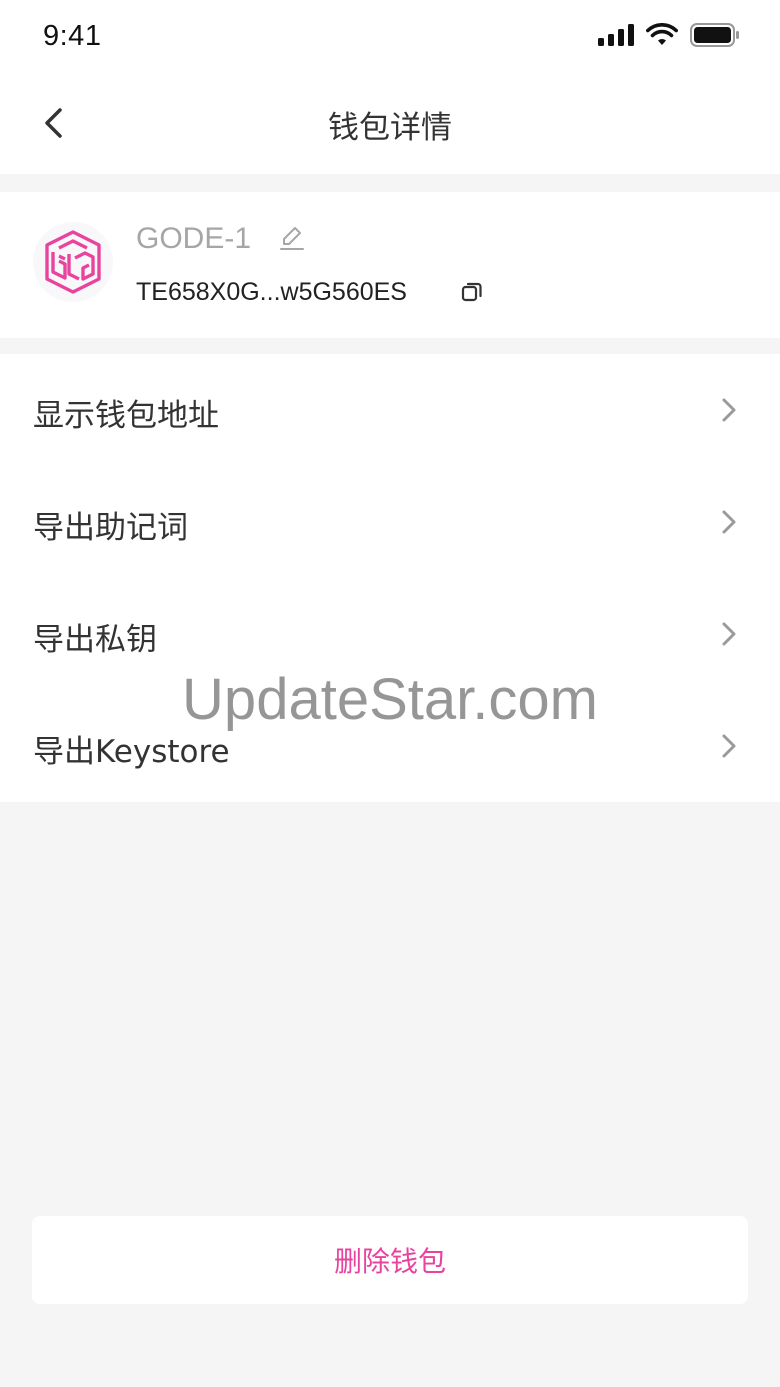 The width and height of the screenshot is (780, 1387). Describe the element at coordinates (390, 410) in the screenshot. I see `menu-item-show-address: 显示钱包地址` at that location.